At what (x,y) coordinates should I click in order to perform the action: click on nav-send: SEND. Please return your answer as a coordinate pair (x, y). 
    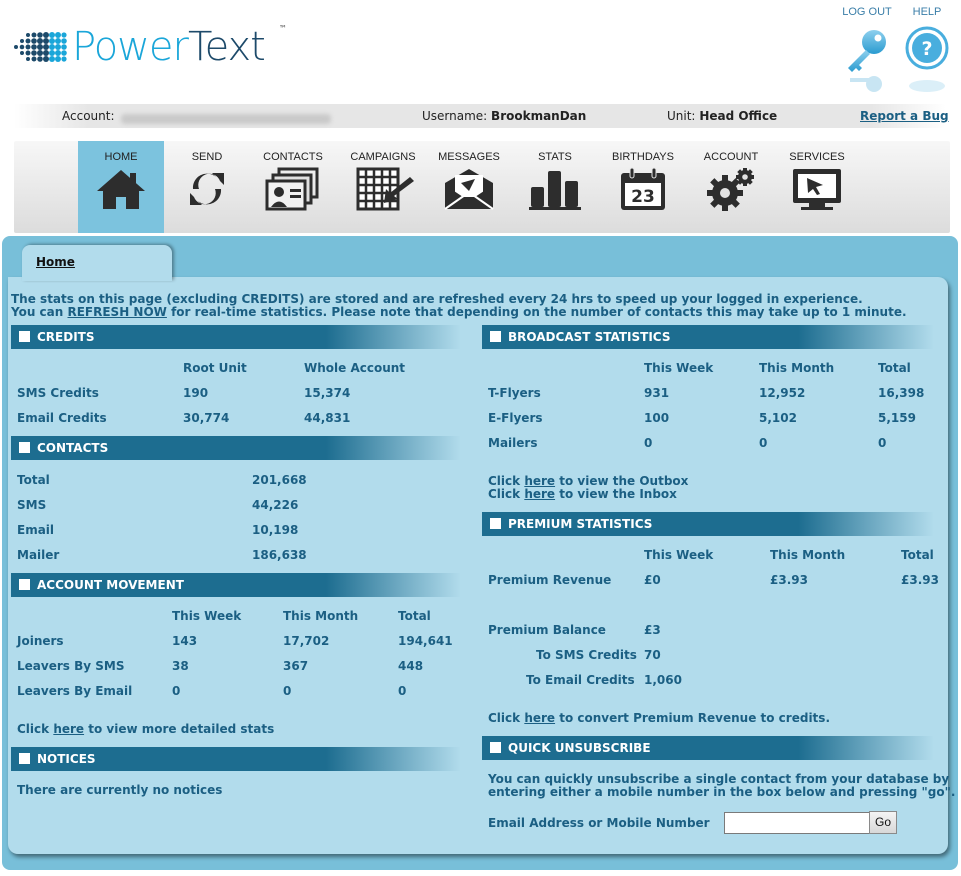
    Looking at the image, I should click on (207, 187).